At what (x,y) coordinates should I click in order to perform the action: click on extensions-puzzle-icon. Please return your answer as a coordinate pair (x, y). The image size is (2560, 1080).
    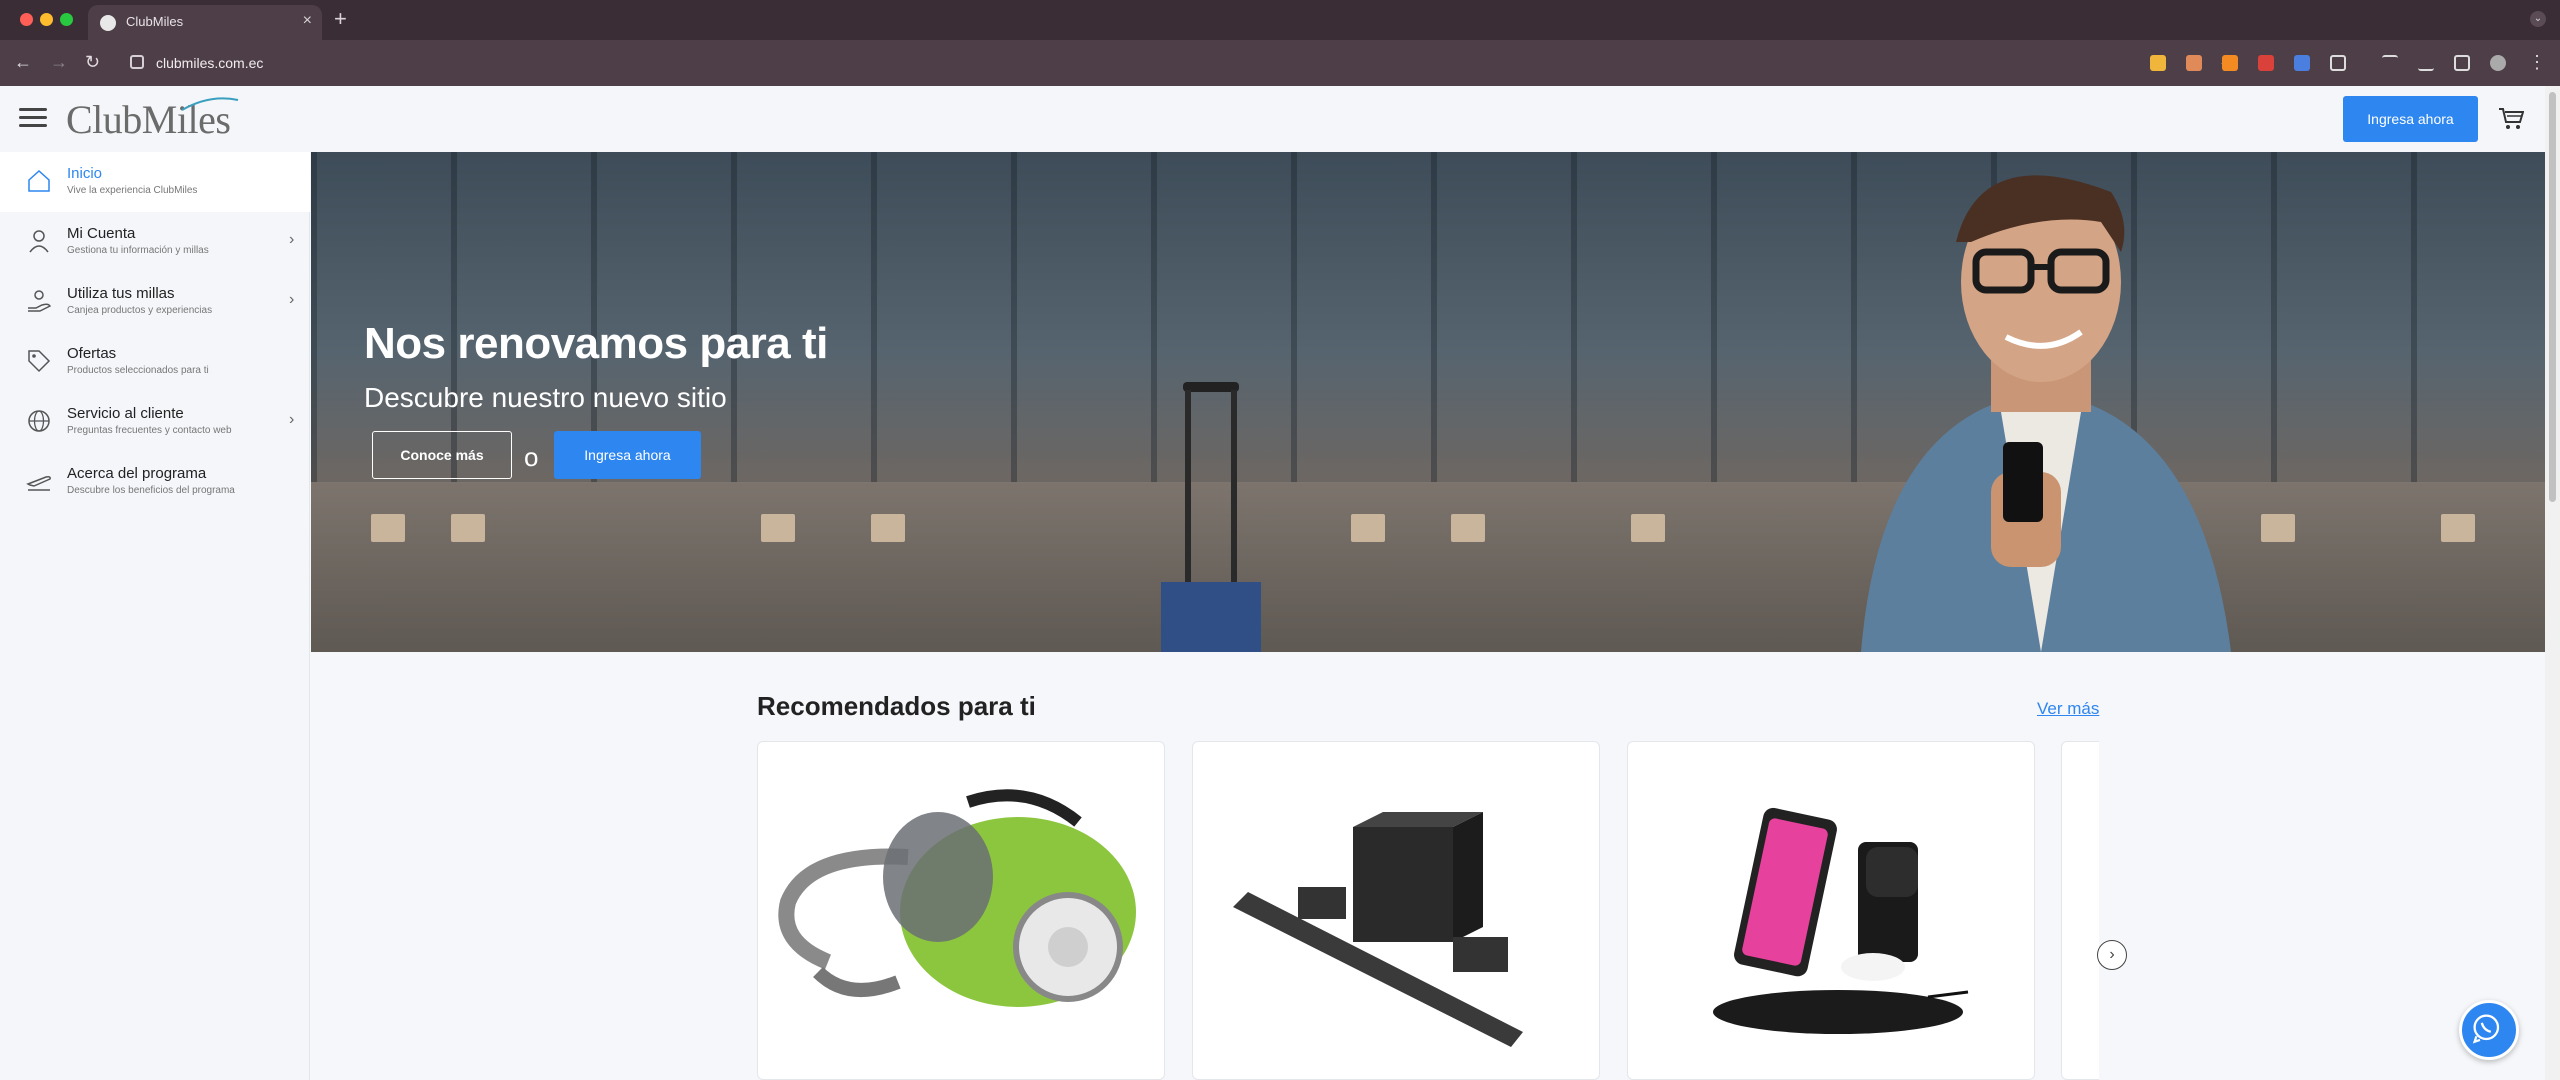
    Looking at the image, I should click on (2338, 63).